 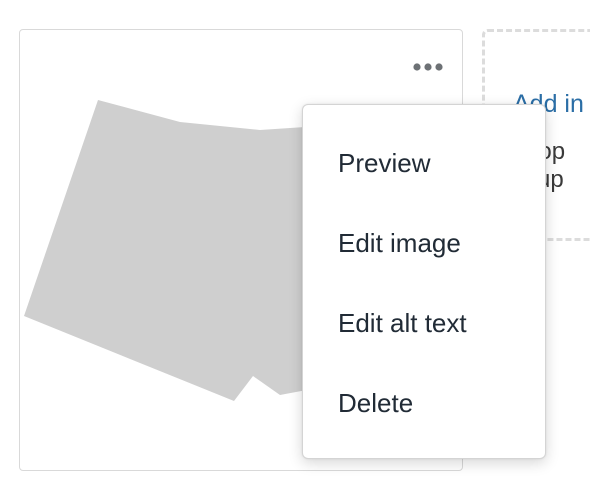 What do you see at coordinates (424, 163) in the screenshot?
I see `menu-item-preview: Preview` at bounding box center [424, 163].